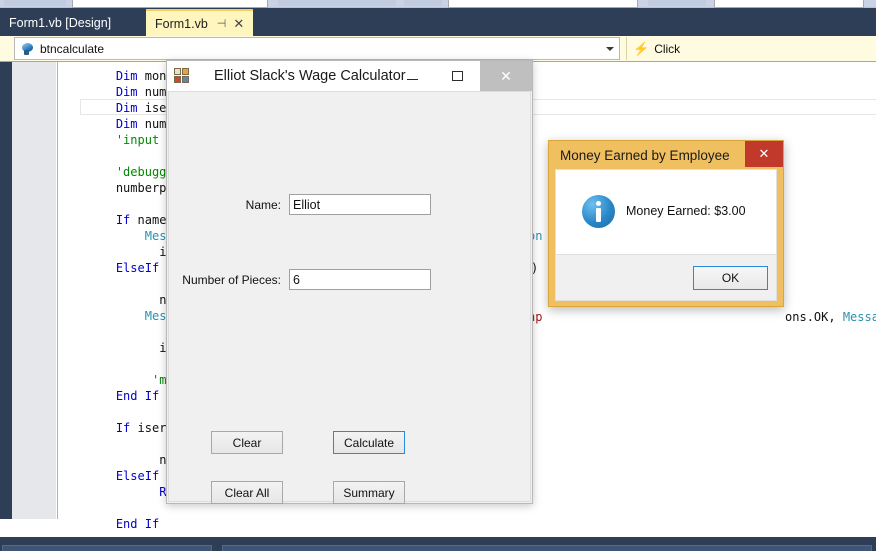 This screenshot has width=876, height=551. Describe the element at coordinates (641, 48) in the screenshot. I see `lightning-bolt-icon: ⚡` at that location.